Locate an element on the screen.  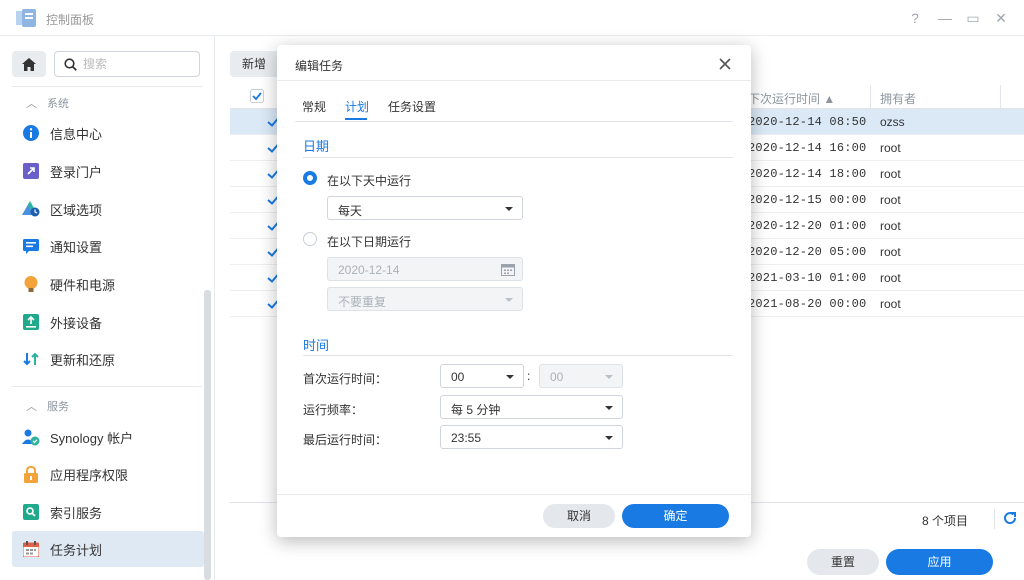
sidebar-item-update: 更新和还原 is located at coordinates (108, 359).